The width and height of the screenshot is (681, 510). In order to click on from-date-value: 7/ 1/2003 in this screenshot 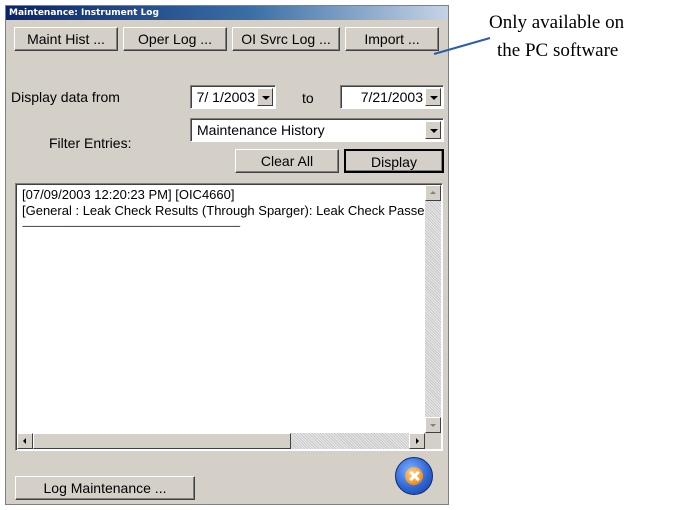, I will do `click(225, 97)`.